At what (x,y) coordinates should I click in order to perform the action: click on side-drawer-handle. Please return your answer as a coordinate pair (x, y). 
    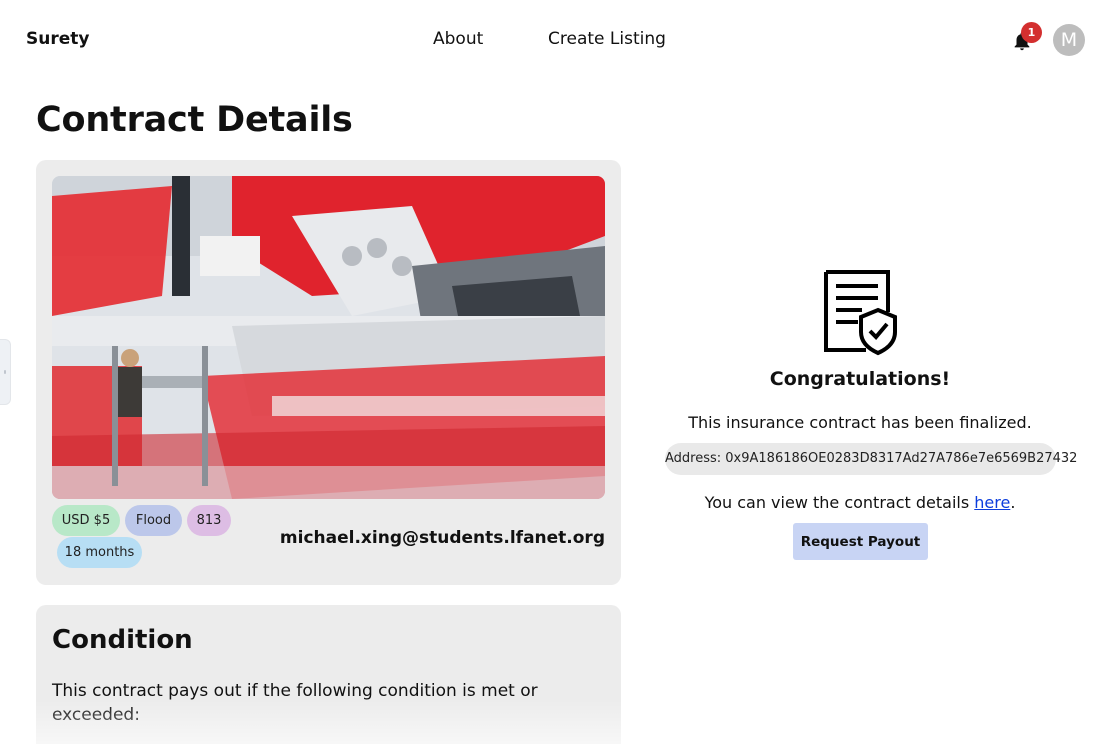
    Looking at the image, I should click on (5, 372).